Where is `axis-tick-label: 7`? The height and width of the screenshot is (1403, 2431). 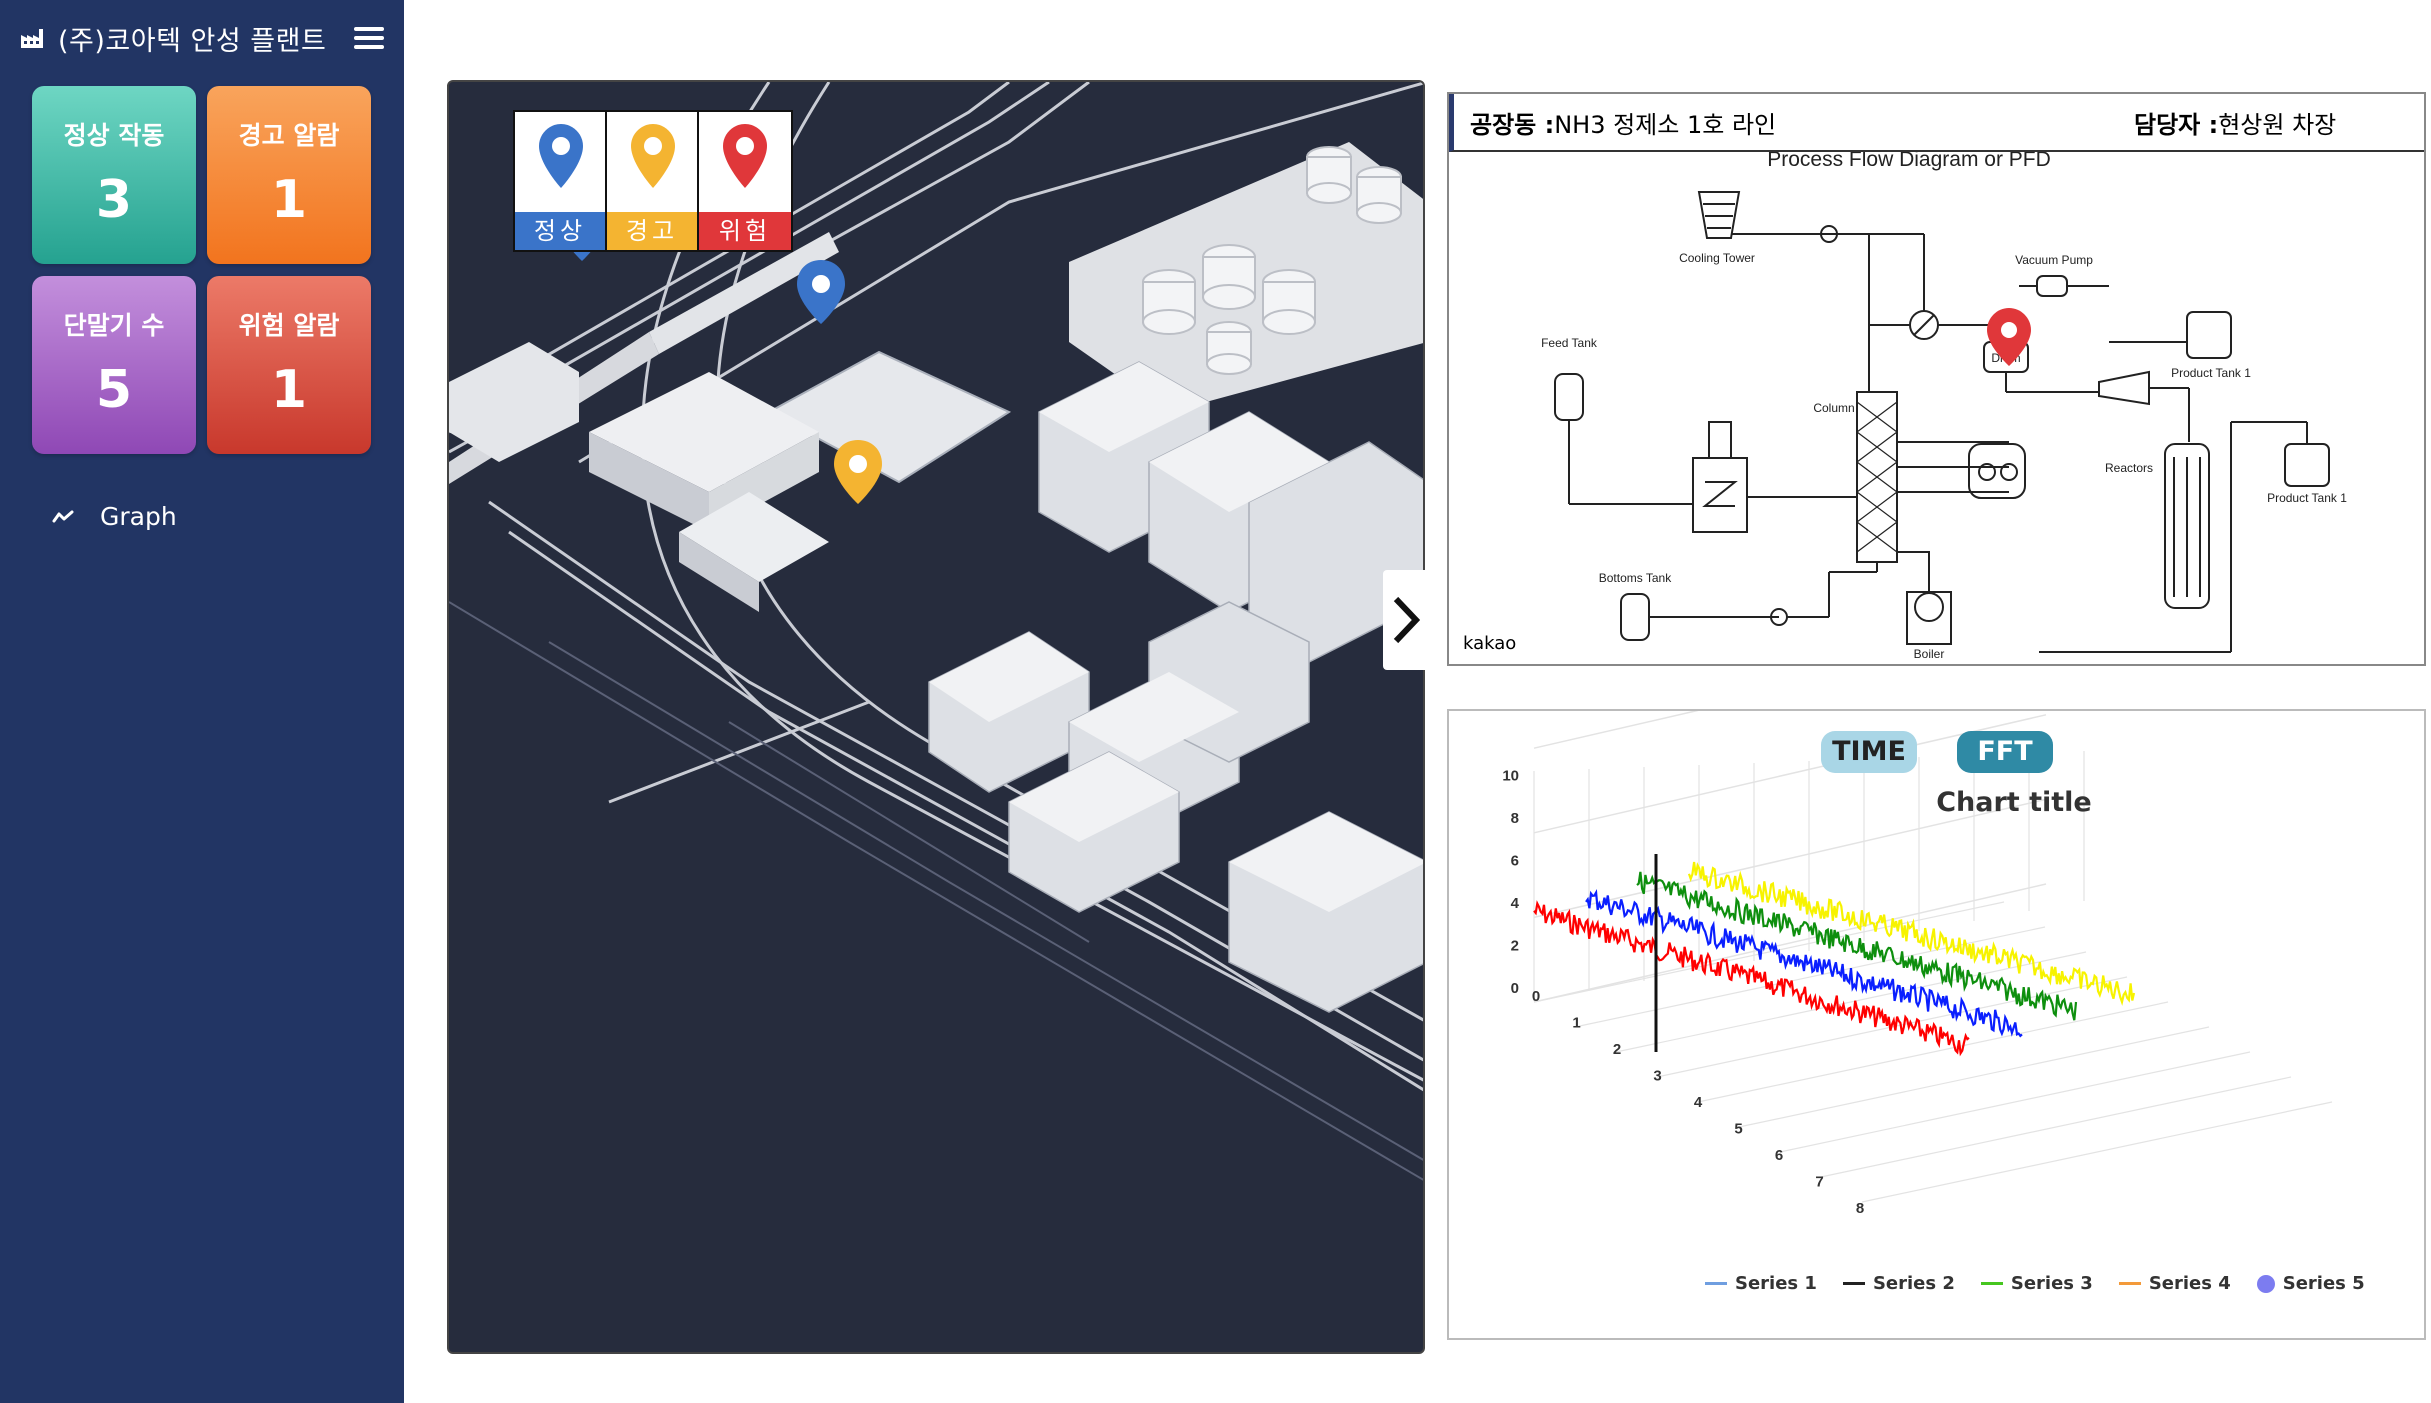 axis-tick-label: 7 is located at coordinates (1819, 1182).